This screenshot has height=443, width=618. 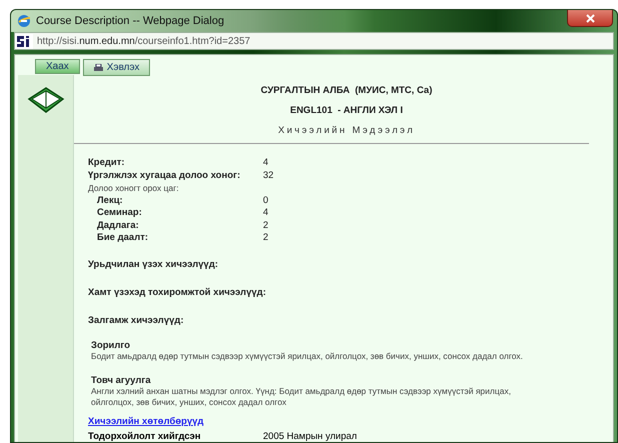 I want to click on close-page-button: Хаах, so click(x=57, y=66).